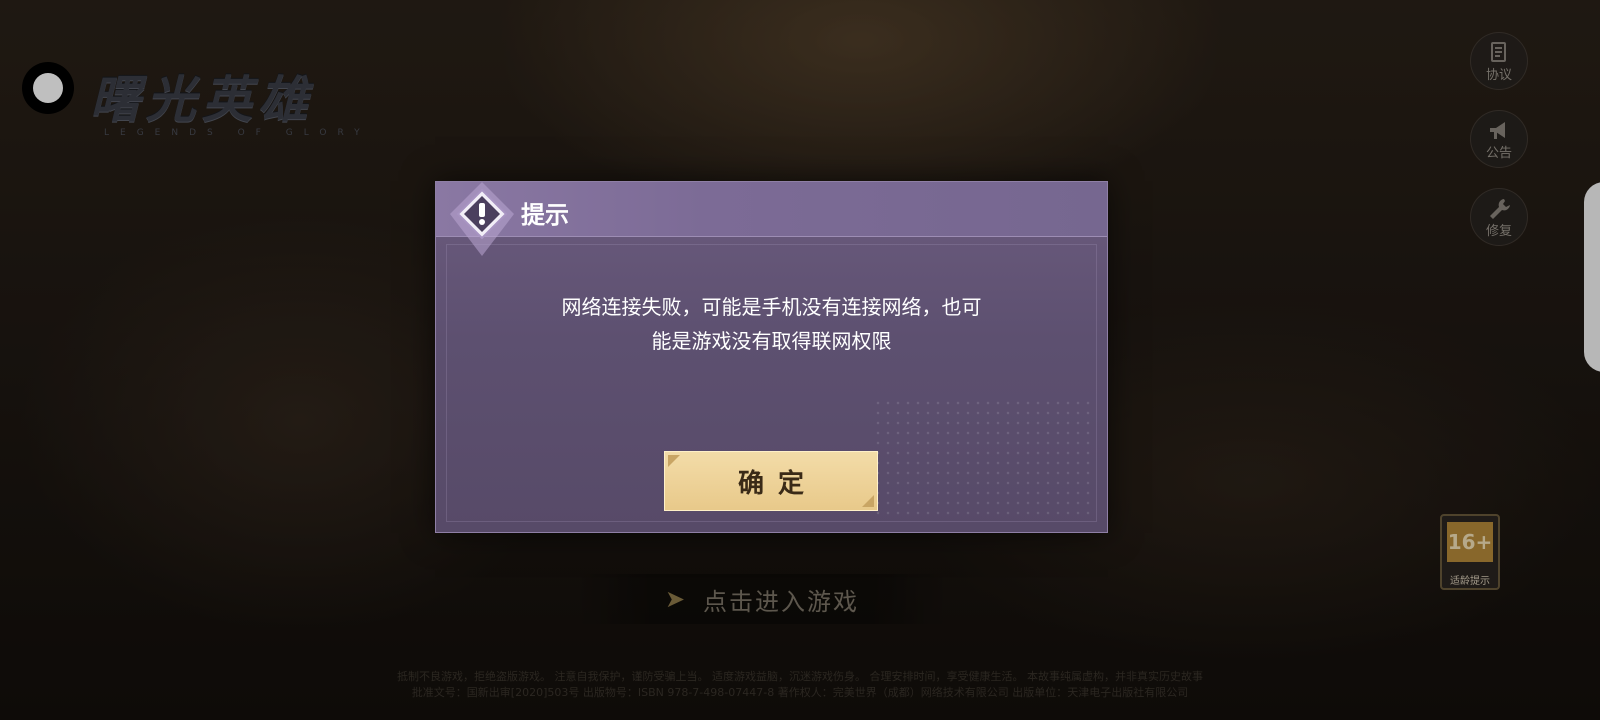  Describe the element at coordinates (771, 324) in the screenshot. I see `dialog-message: 网络连接失败，可能是手机没有连接网络，也可 能是游戏没有取得联网权限` at that location.